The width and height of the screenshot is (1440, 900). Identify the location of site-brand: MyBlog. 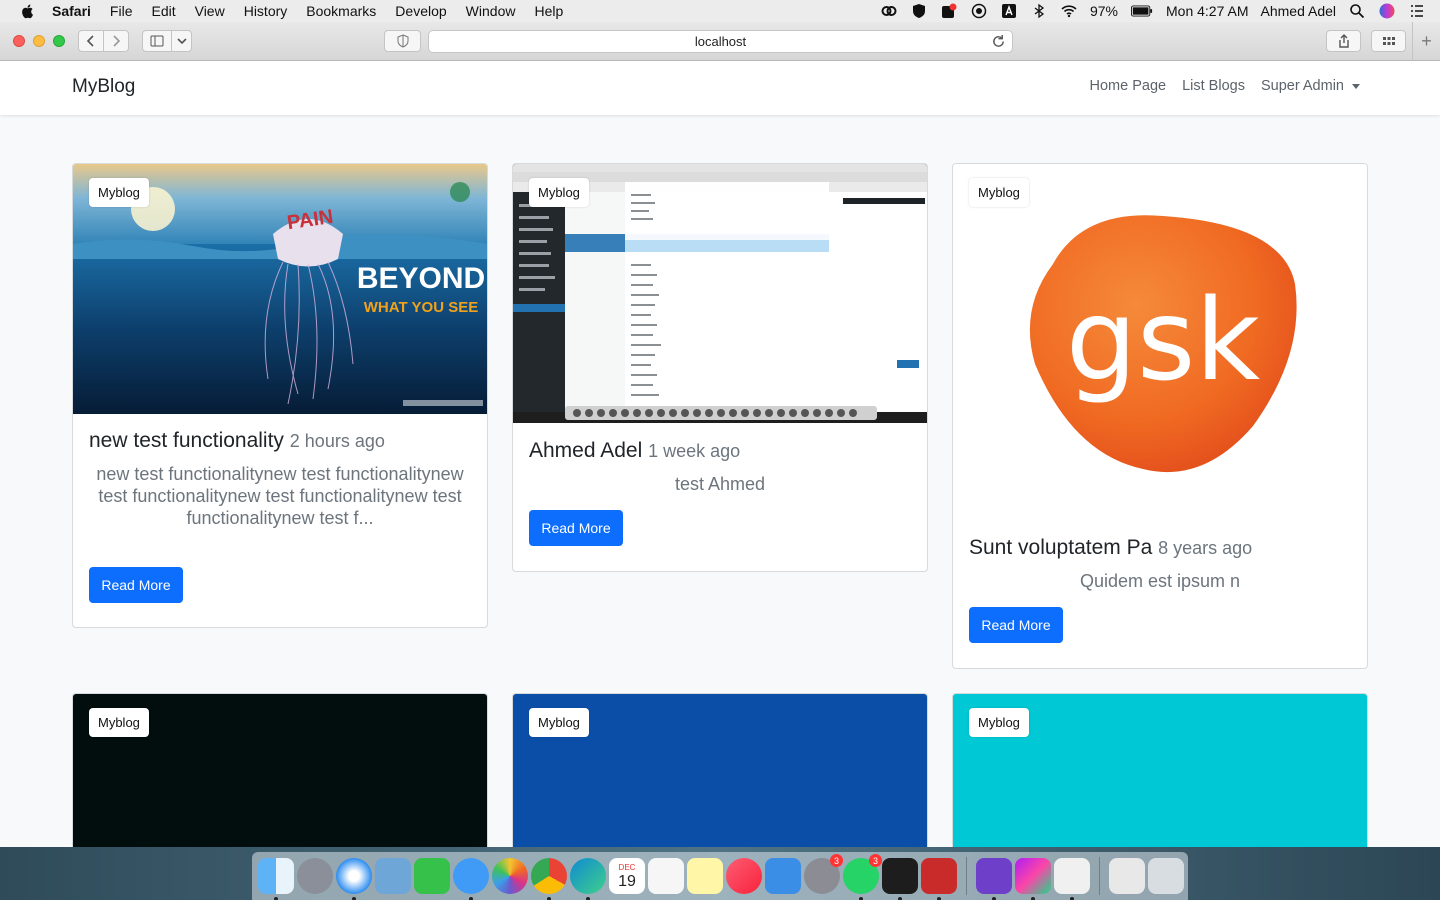
(103, 87).